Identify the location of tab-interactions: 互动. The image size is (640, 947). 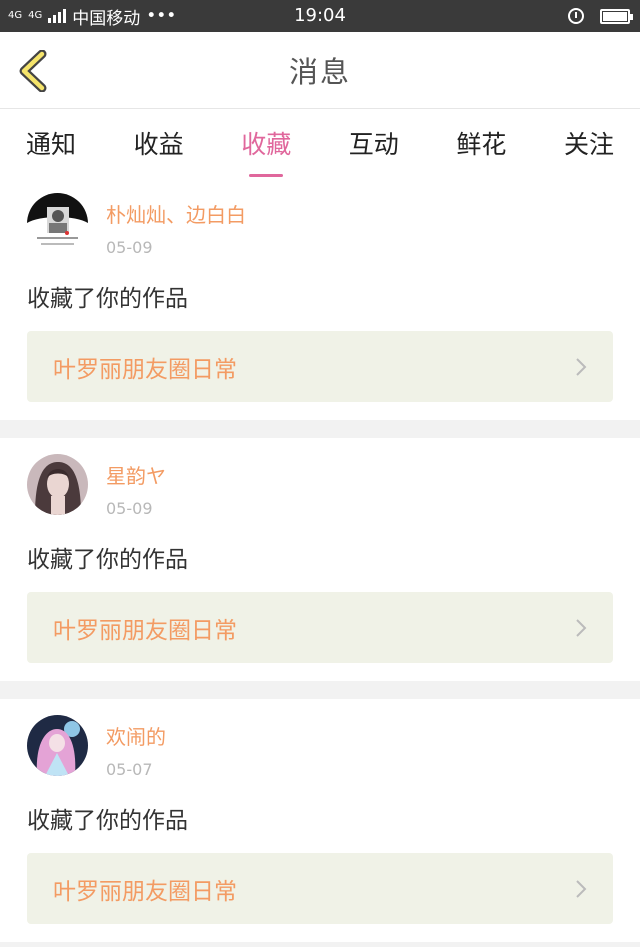
(374, 143).